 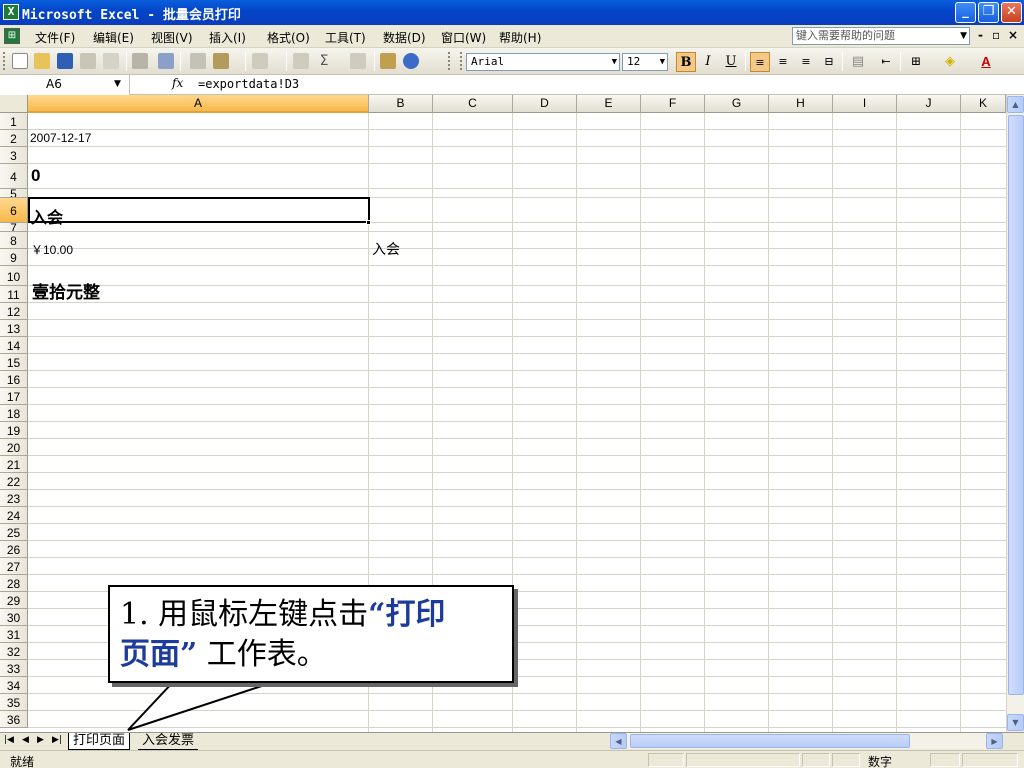 What do you see at coordinates (14, 532) in the screenshot?
I see `row-header-25: 25` at bounding box center [14, 532].